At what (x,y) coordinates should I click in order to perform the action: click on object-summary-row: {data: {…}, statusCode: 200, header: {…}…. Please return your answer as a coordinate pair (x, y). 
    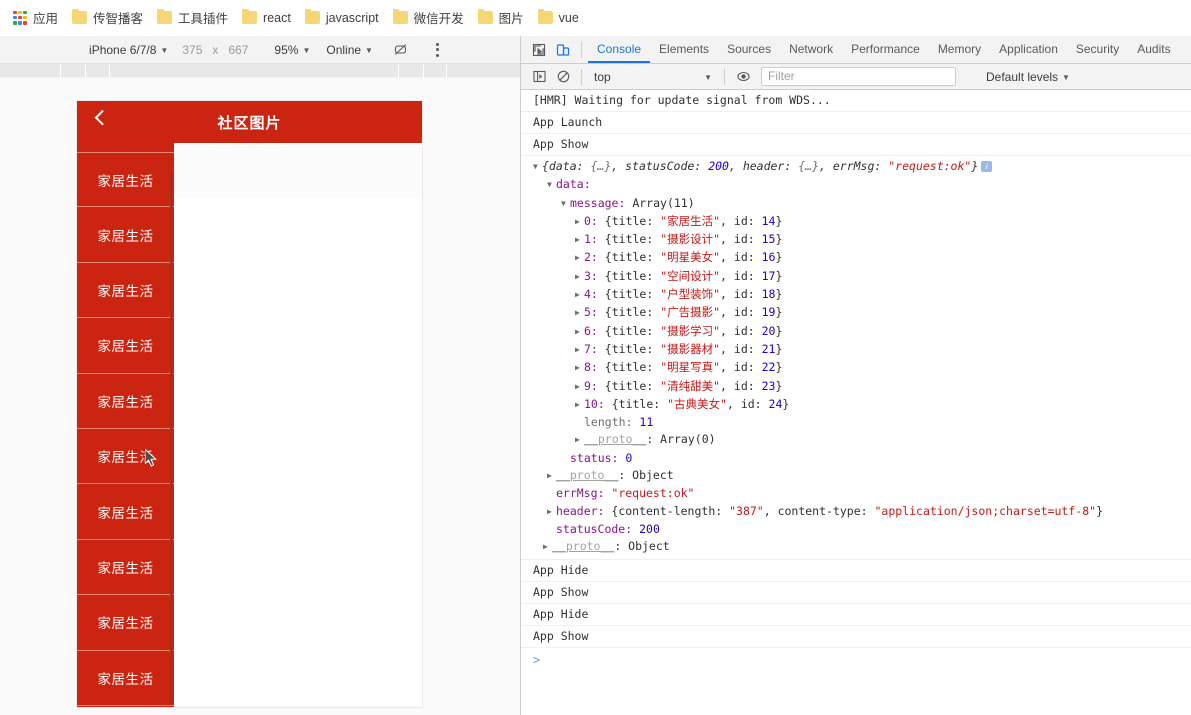
    Looking at the image, I should click on (856, 167).